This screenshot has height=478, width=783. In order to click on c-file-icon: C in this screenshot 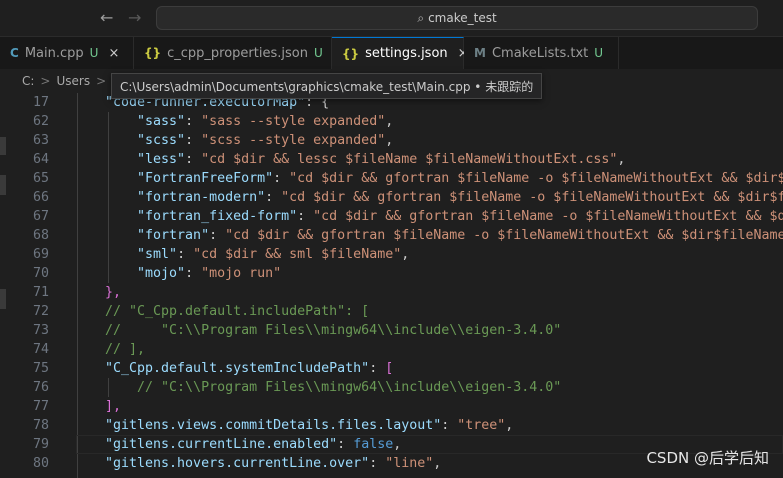, I will do `click(14, 53)`.